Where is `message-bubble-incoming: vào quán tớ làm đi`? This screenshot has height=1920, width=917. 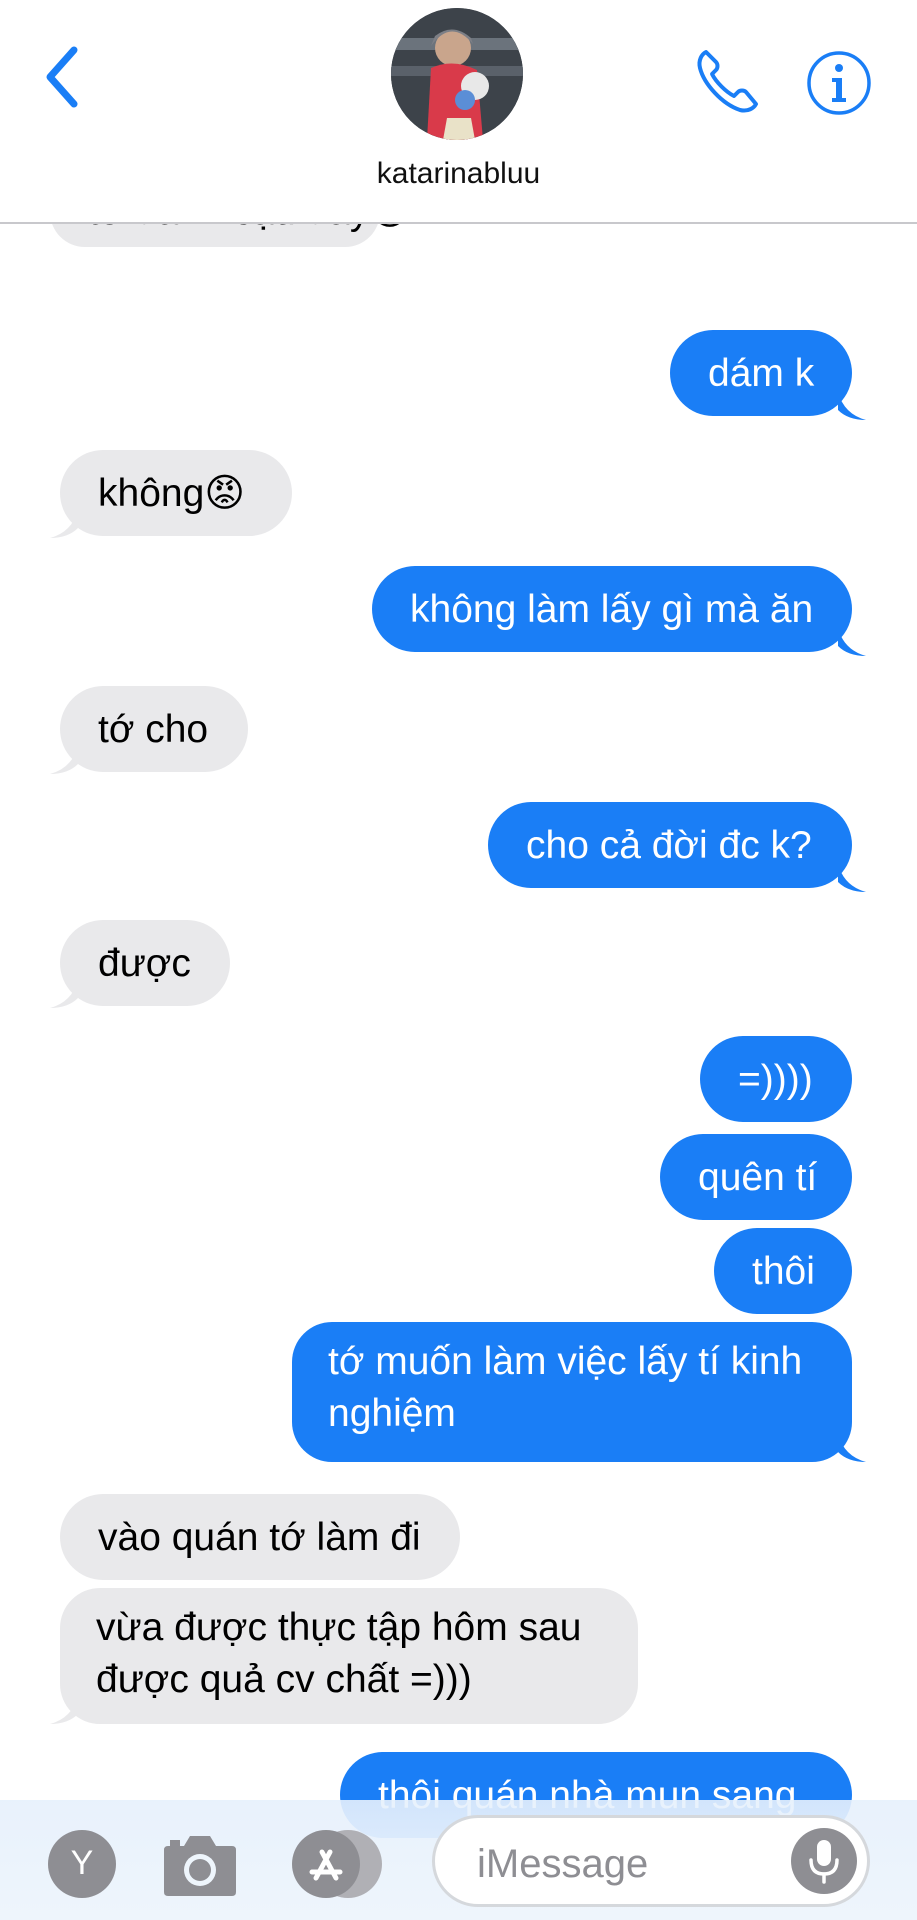
message-bubble-incoming: vào quán tớ làm đi is located at coordinates (260, 1537).